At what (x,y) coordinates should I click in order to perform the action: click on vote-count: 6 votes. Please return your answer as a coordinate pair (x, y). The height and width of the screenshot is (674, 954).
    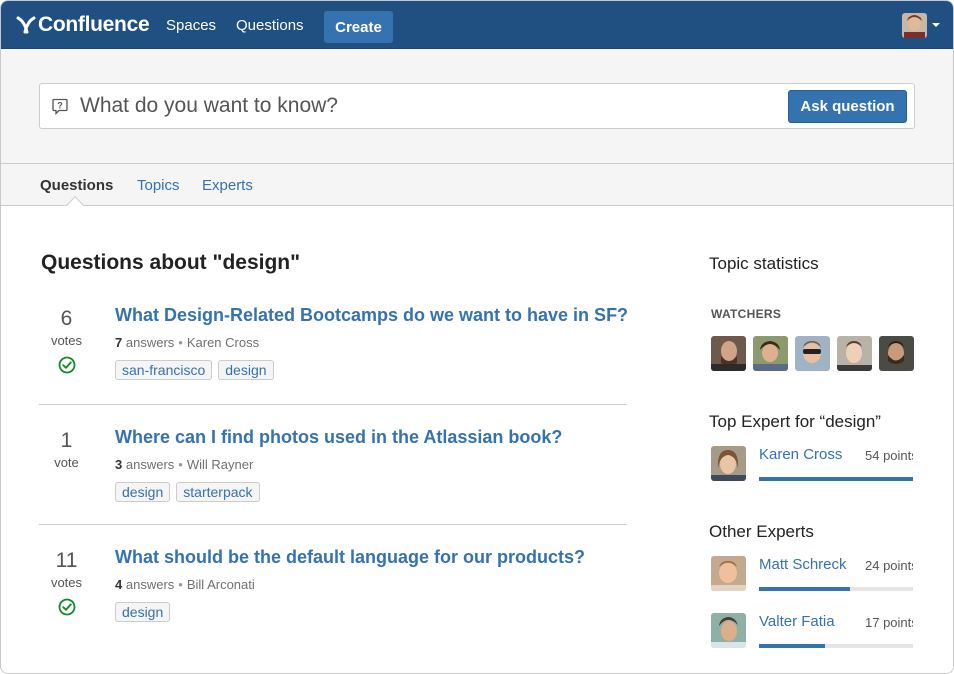
    Looking at the image, I should click on (66, 340).